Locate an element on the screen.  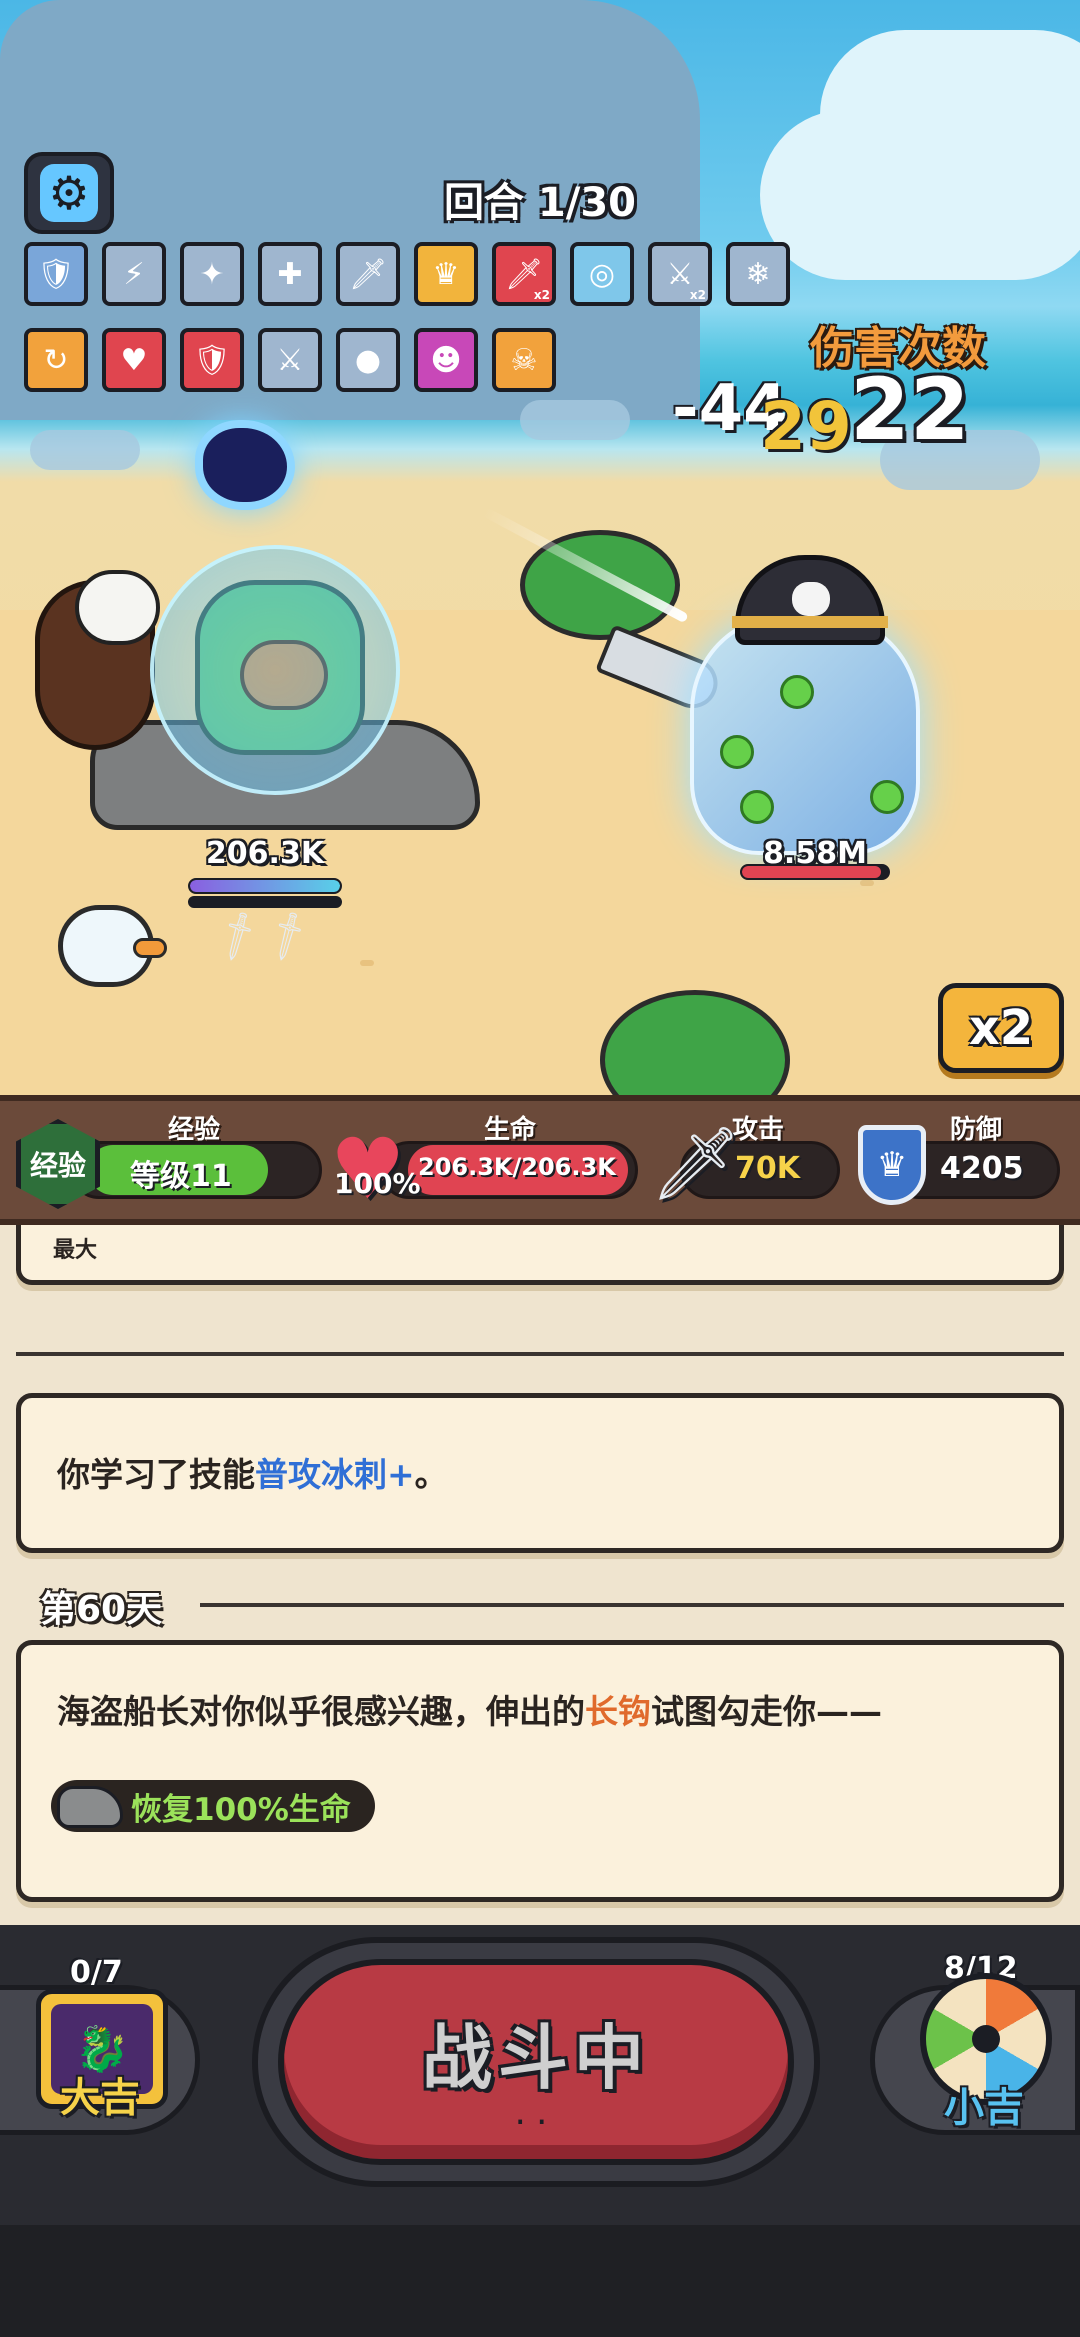
sword-fire-icon: ✦ is located at coordinates (212, 274).